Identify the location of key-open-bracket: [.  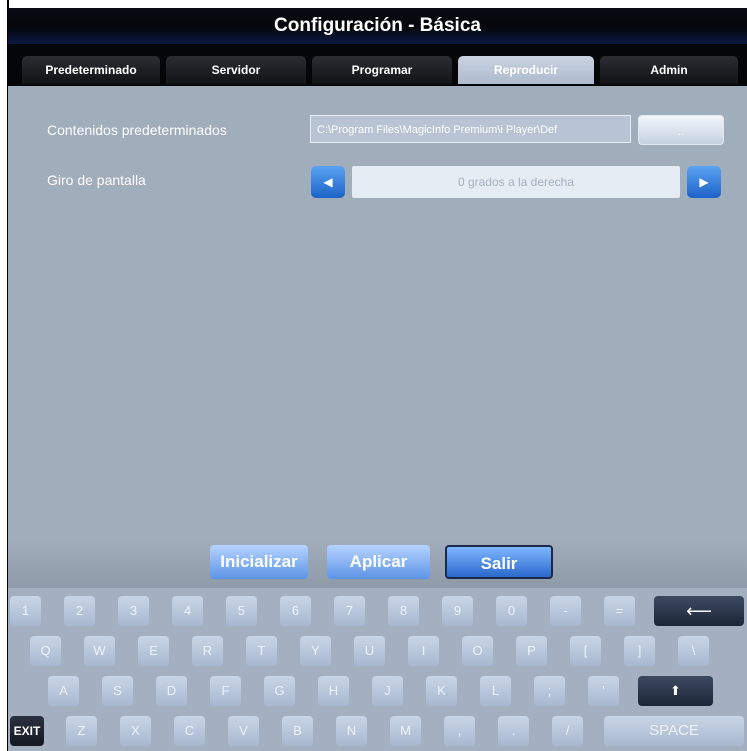
(585, 651).